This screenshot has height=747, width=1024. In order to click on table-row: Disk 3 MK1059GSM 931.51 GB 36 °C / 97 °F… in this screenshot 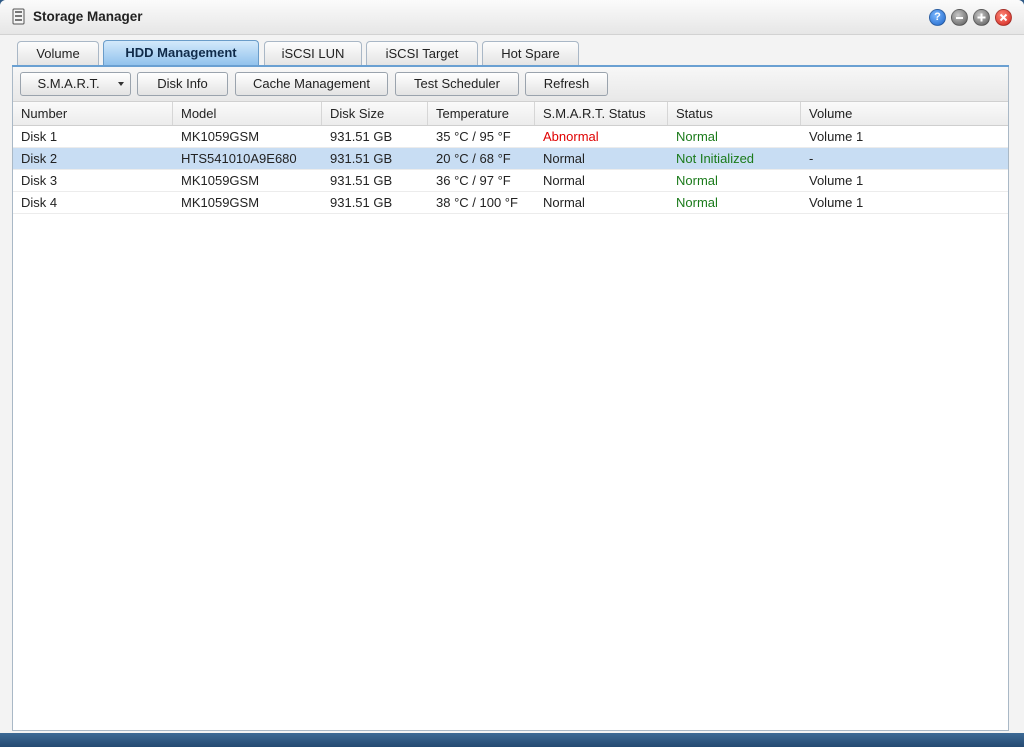, I will do `click(510, 181)`.